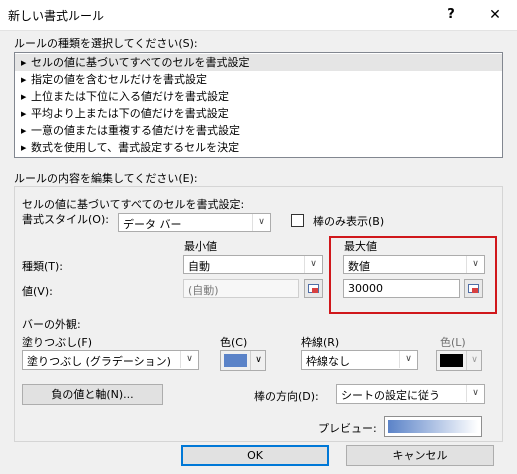 The height and width of the screenshot is (474, 517). Describe the element at coordinates (359, 360) in the screenshot. I see `border-select: 枠線なし ∨` at that location.